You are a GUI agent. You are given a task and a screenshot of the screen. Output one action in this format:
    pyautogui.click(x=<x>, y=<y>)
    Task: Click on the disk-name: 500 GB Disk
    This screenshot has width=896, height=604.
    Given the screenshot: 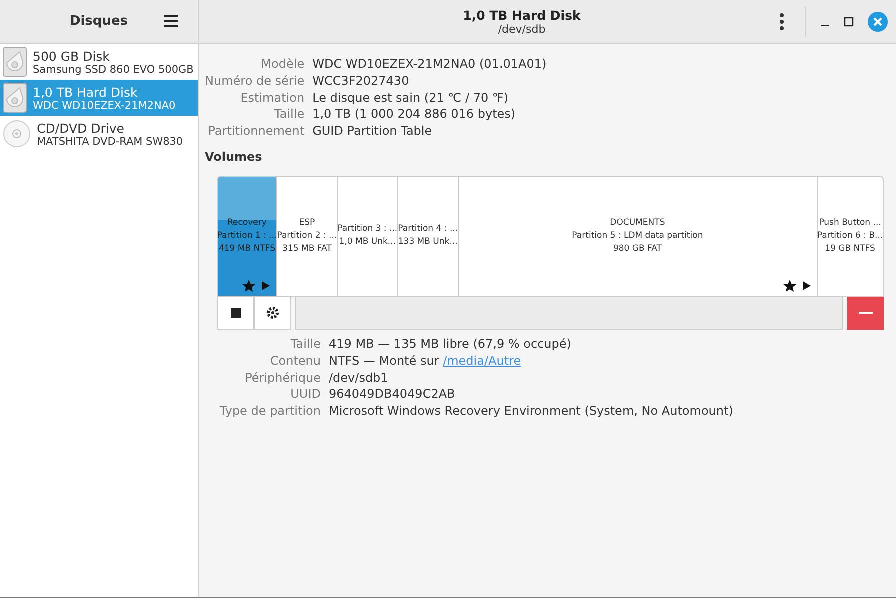 What is the action you would take?
    pyautogui.click(x=72, y=56)
    